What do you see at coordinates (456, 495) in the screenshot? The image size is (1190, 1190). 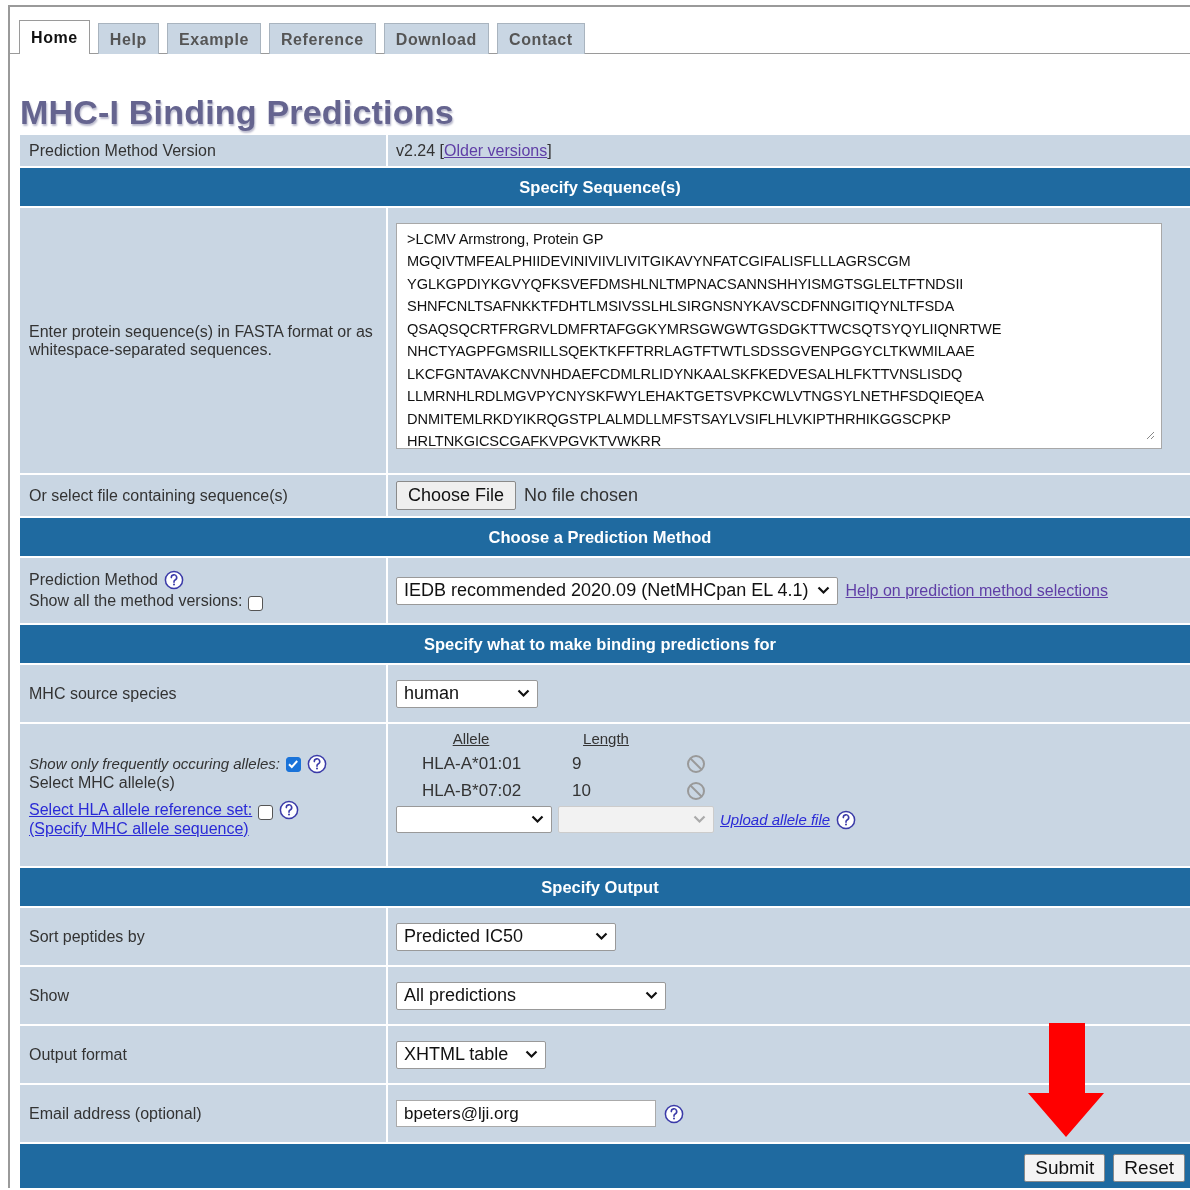 I see `choose-file-button: Choose File` at bounding box center [456, 495].